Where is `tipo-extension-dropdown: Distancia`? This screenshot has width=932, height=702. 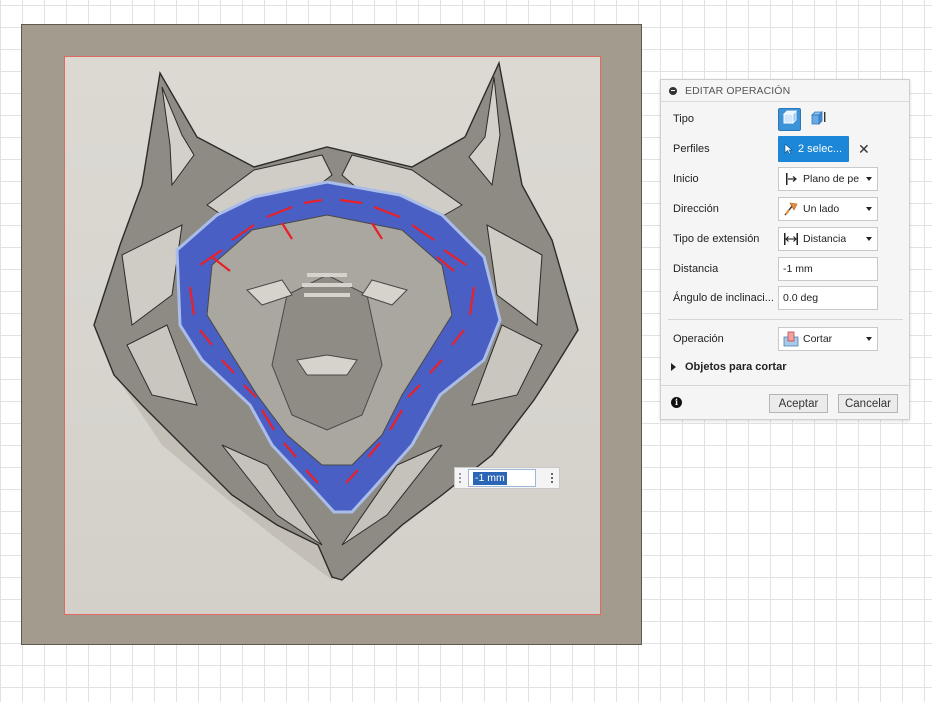 tipo-extension-dropdown: Distancia is located at coordinates (828, 239).